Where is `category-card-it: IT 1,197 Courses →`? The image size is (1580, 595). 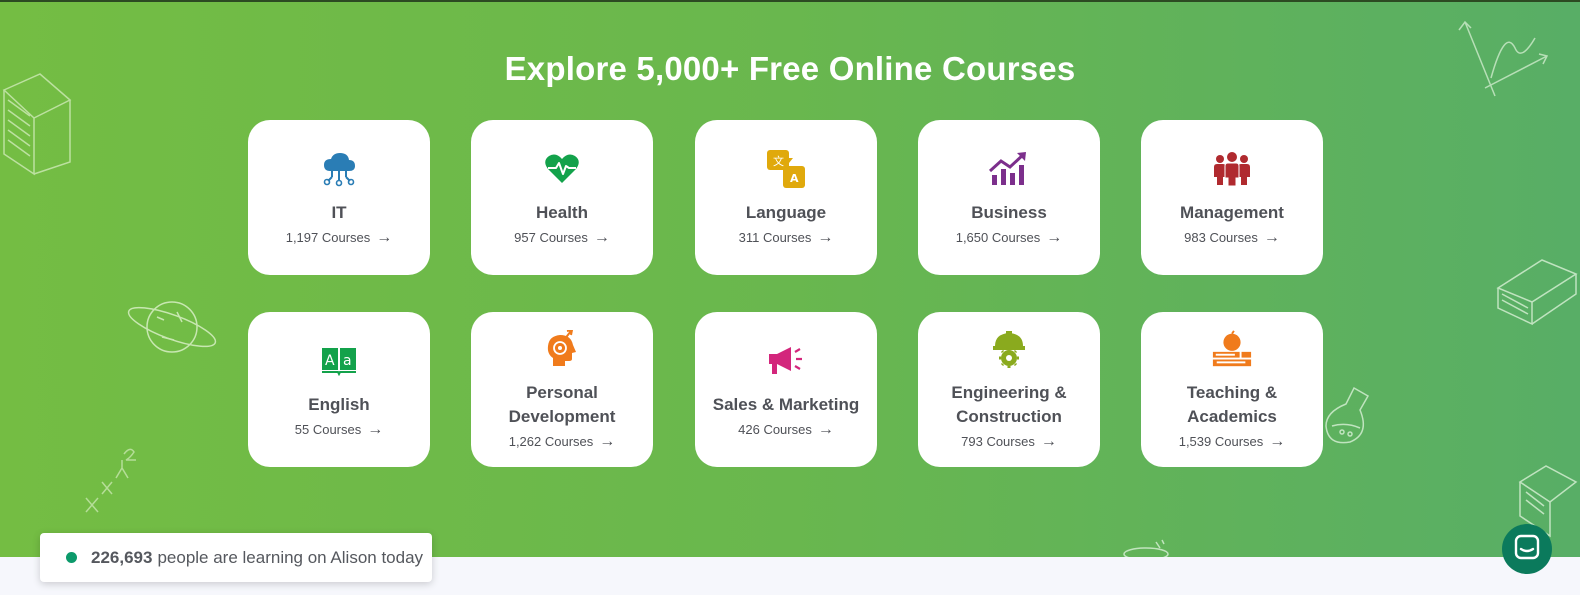 category-card-it: IT 1,197 Courses → is located at coordinates (339, 197).